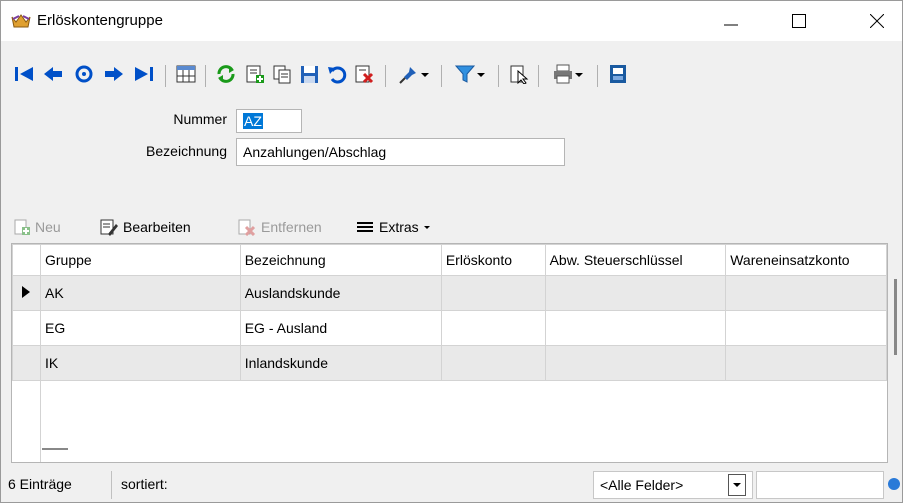 This screenshot has width=903, height=503. I want to click on table-row: EG EG - Ausland, so click(449, 328).